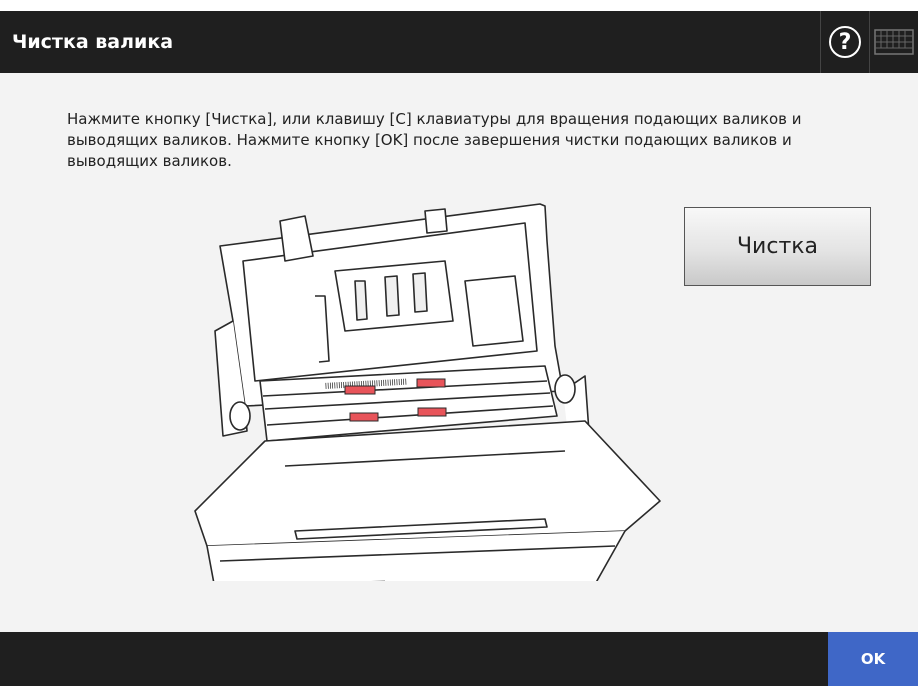  I want to click on clean-button: Чистка, so click(777, 246).